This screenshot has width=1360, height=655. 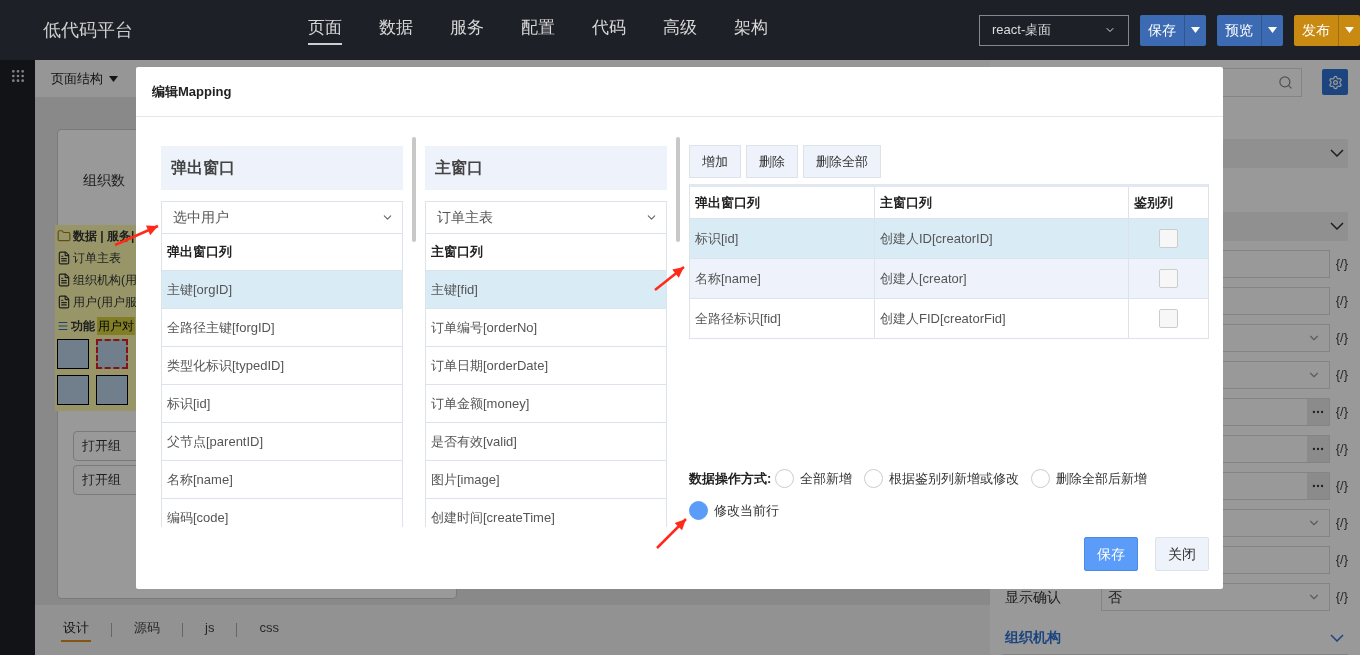 I want to click on table-cell: 全路径标识[fid], so click(x=782, y=318).